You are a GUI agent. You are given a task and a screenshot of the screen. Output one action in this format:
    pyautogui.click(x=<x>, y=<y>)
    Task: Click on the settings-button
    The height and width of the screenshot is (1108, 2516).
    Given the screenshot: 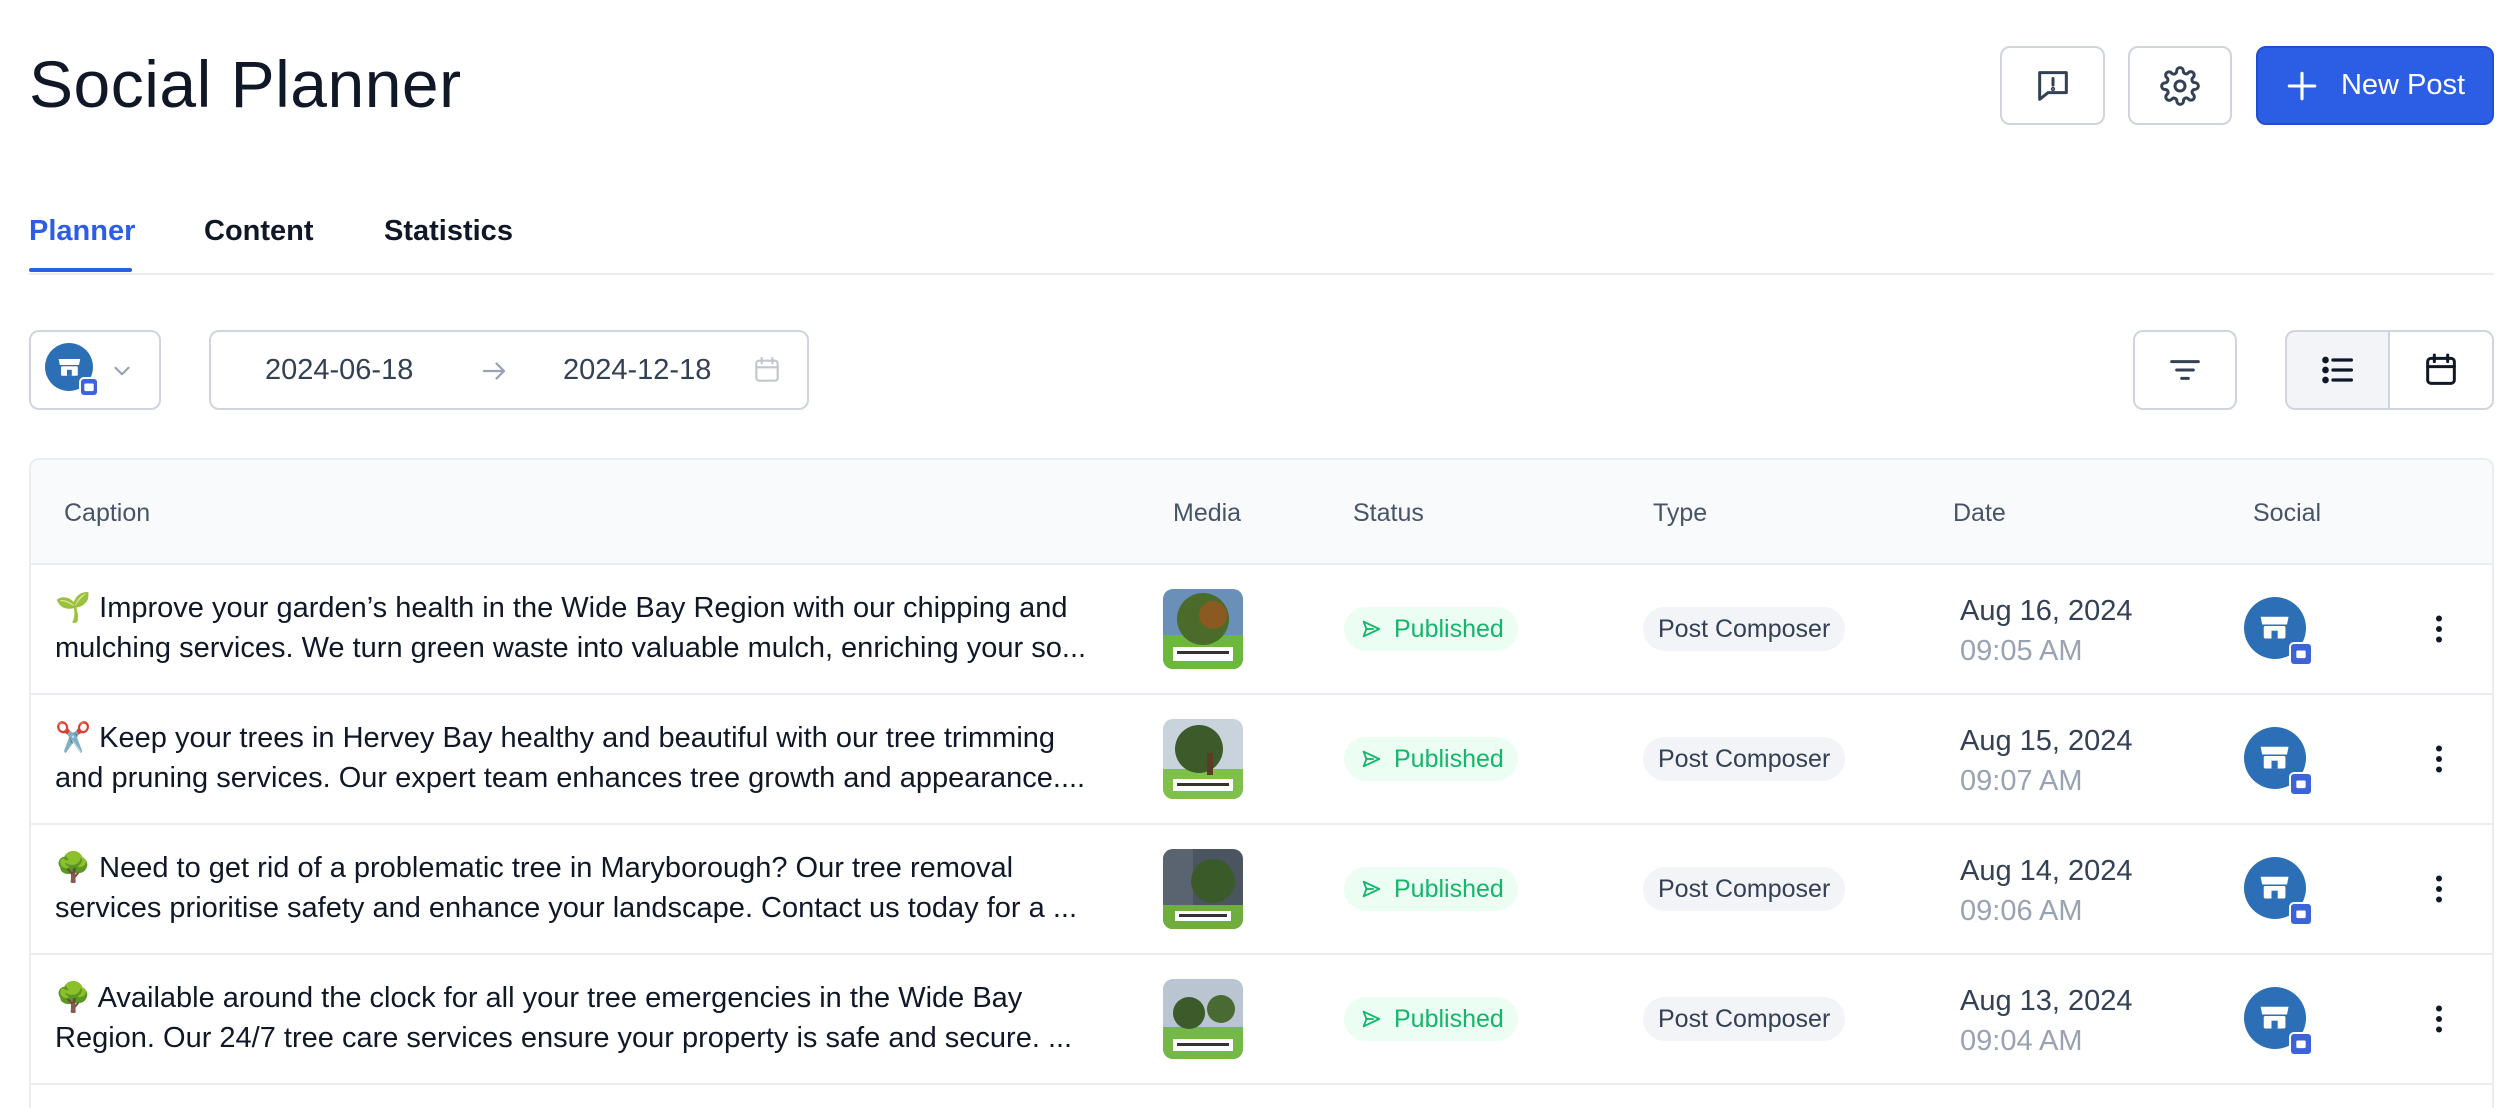 What is the action you would take?
    pyautogui.click(x=2180, y=85)
    